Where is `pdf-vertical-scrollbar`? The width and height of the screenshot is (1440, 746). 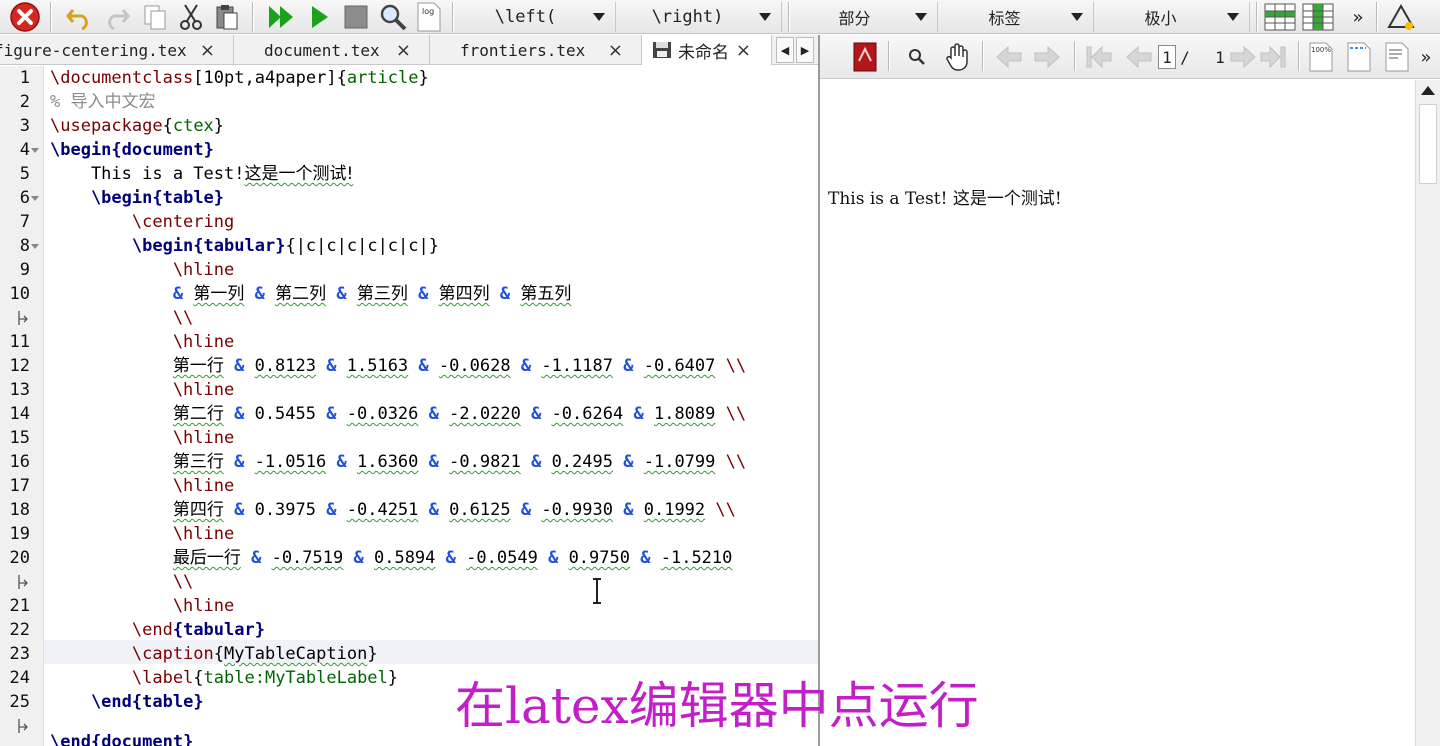
pdf-vertical-scrollbar is located at coordinates (1427, 413).